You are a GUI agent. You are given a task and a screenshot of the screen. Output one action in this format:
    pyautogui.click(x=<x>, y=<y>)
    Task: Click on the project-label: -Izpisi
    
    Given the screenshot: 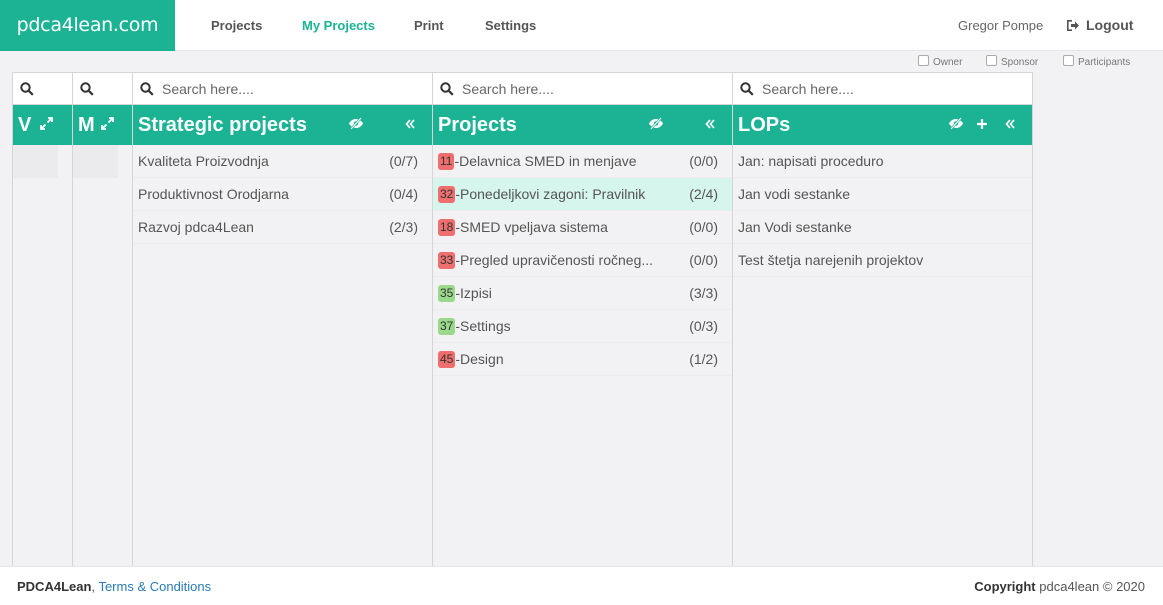 What is the action you would take?
    pyautogui.click(x=473, y=293)
    